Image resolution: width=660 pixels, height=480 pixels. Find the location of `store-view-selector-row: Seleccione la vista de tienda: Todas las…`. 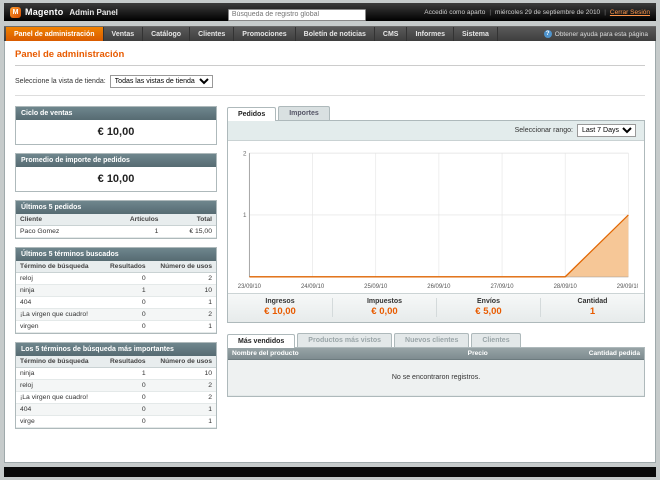

store-view-selector-row: Seleccione la vista de tienda: Todas las… is located at coordinates (330, 85).